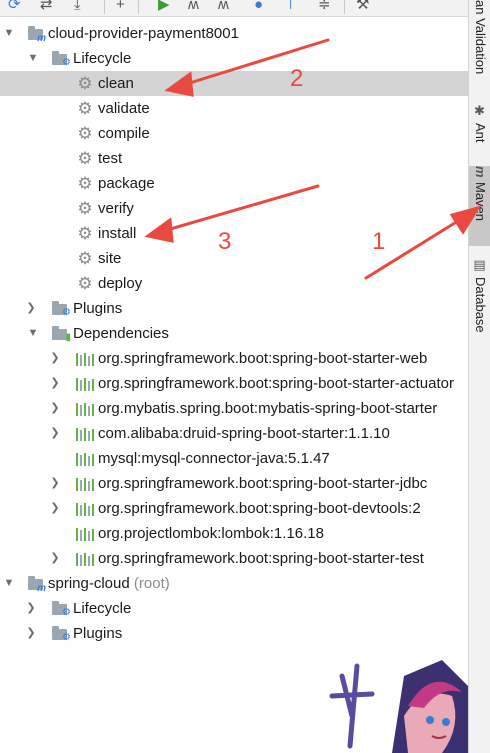 This screenshot has height=753, width=490. I want to click on arrow-to-clean, so click(254, 63).